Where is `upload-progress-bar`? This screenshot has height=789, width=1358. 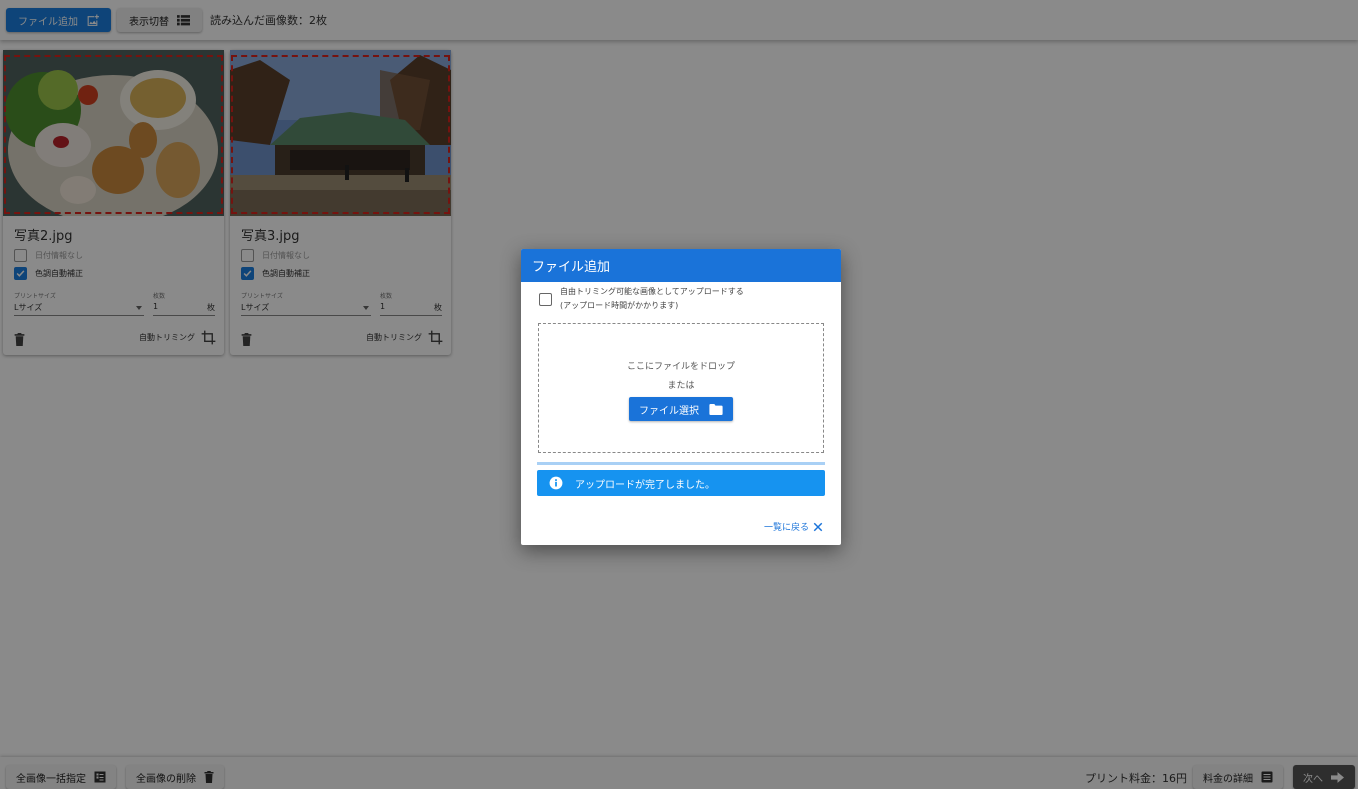 upload-progress-bar is located at coordinates (681, 463).